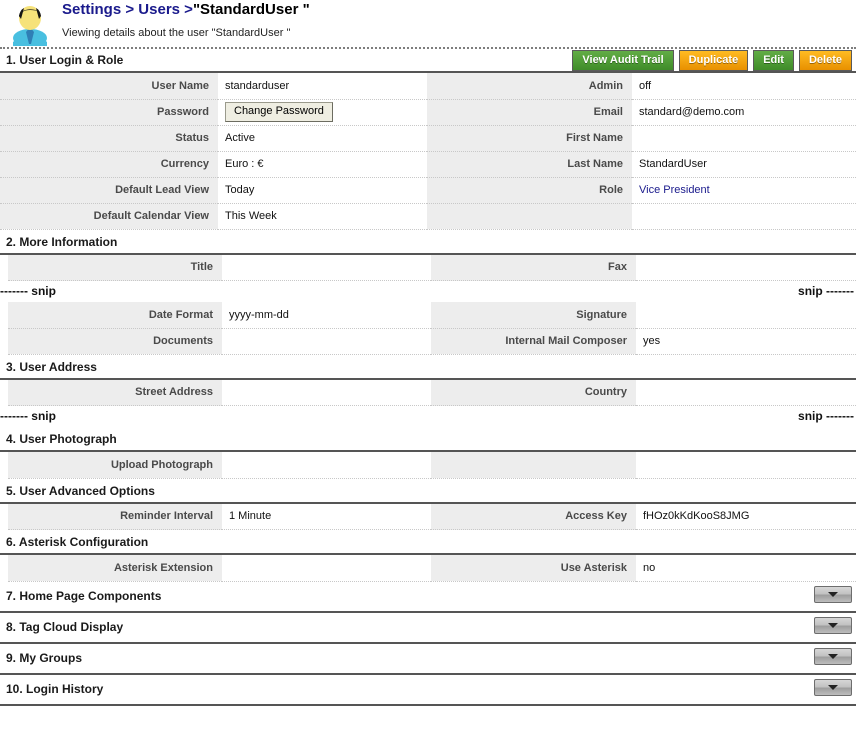 The height and width of the screenshot is (734, 856). I want to click on section-title: 2. More Information, so click(62, 241).